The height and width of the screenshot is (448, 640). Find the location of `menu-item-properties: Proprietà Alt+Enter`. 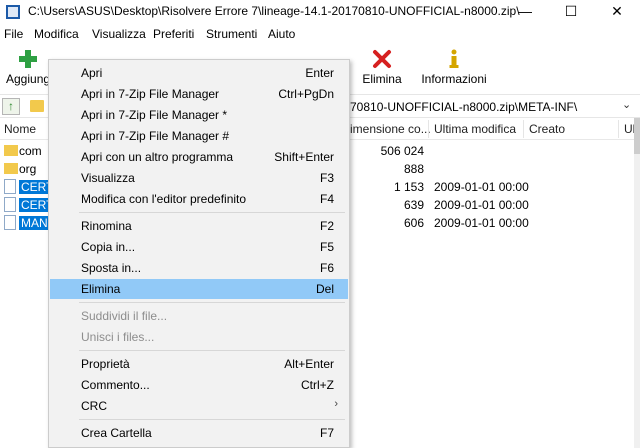

menu-item-properties: Proprietà Alt+Enter is located at coordinates (199, 364).